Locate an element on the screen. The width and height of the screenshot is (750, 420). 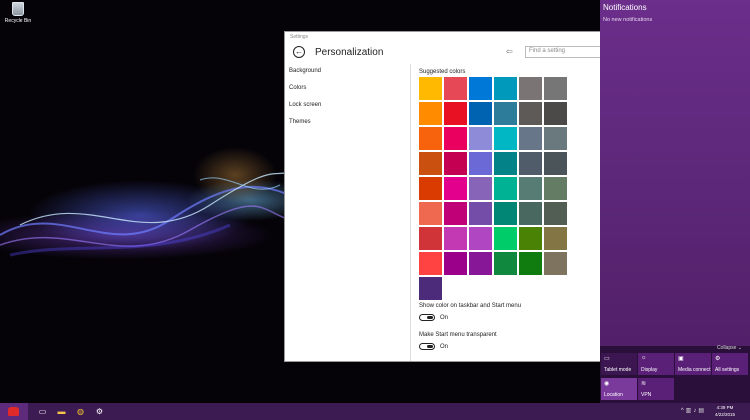
quick-action-location: ◉ Location is located at coordinates (619, 389).